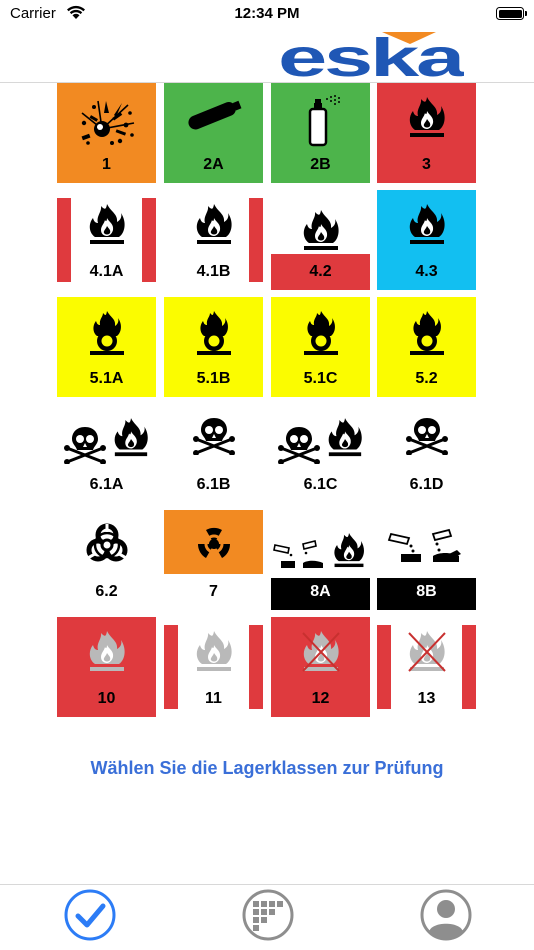 The height and width of the screenshot is (950, 534). Describe the element at coordinates (426, 484) in the screenshot. I see `storage-class-label: 6.1D` at that location.